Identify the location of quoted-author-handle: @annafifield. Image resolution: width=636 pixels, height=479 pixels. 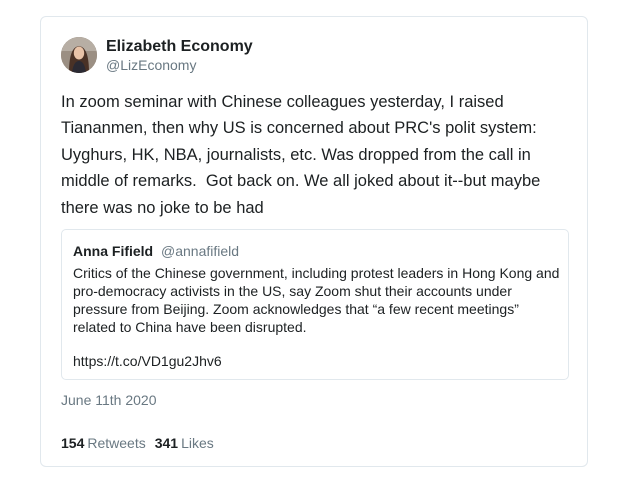
(200, 251).